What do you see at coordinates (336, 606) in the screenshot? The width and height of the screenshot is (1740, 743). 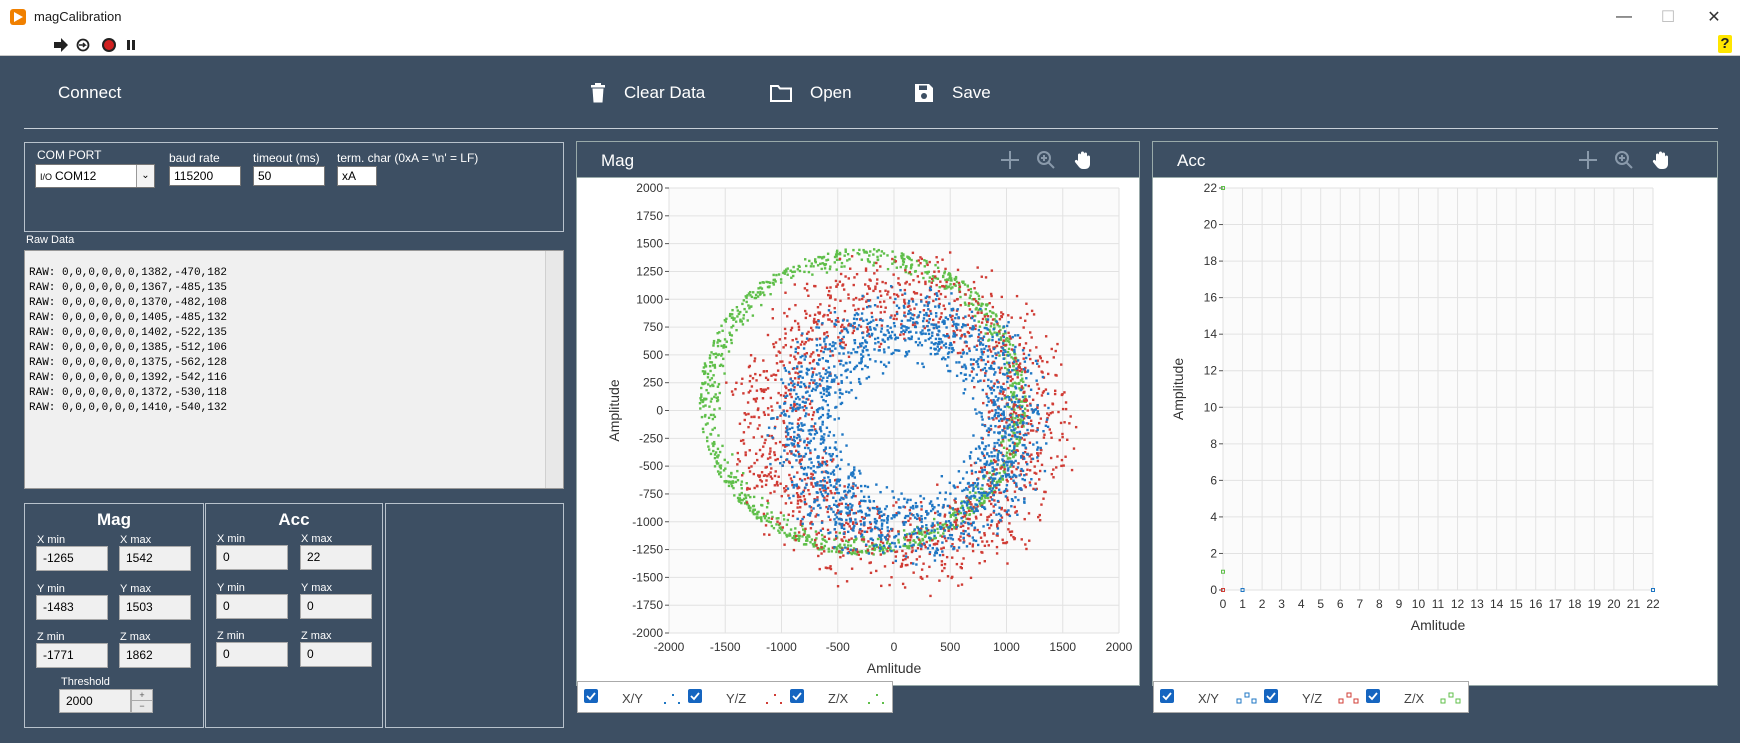 I see `acc-ymax-input: 0` at bounding box center [336, 606].